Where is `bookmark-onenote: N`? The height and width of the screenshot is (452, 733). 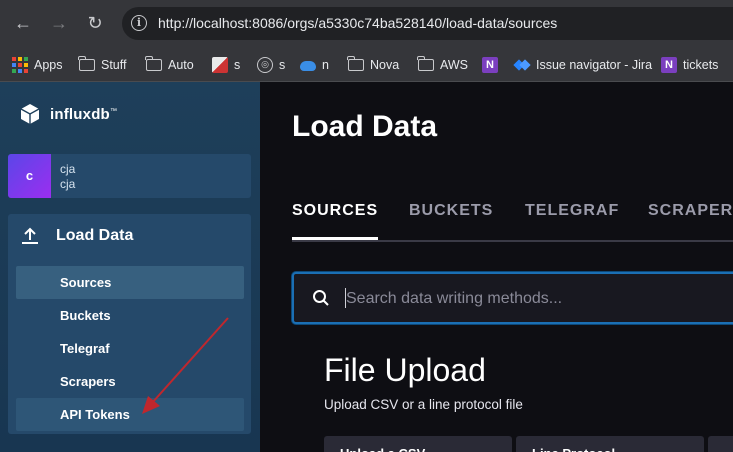
bookmark-onenote: N is located at coordinates (490, 64).